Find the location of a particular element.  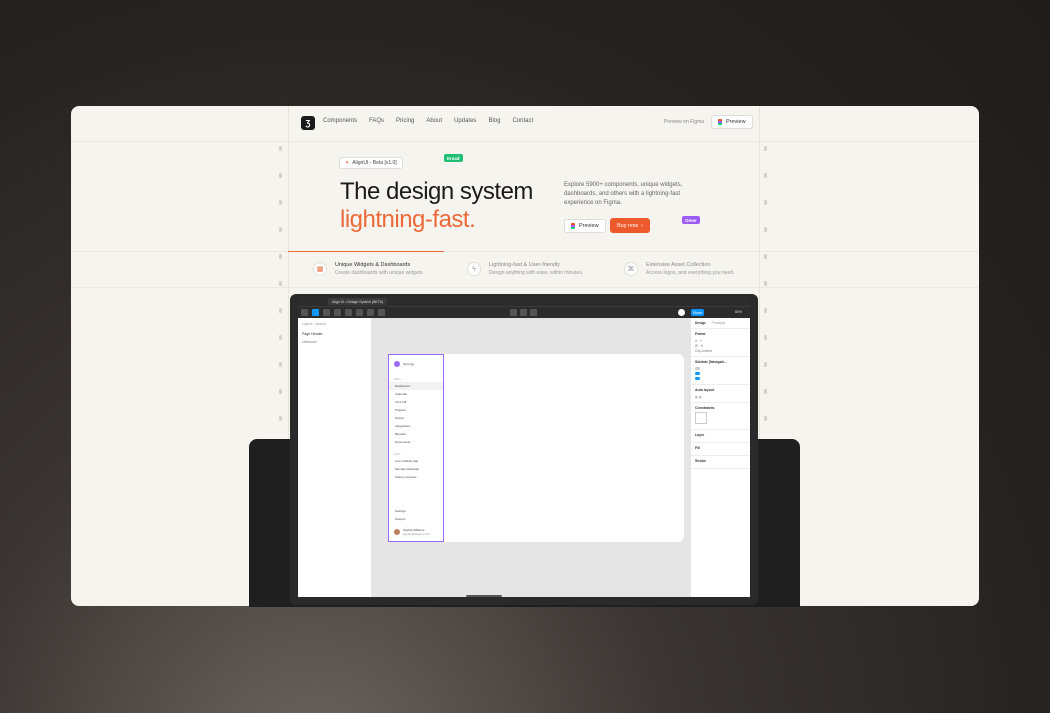

user-email: sophia@alignui.com is located at coordinates (417, 534).